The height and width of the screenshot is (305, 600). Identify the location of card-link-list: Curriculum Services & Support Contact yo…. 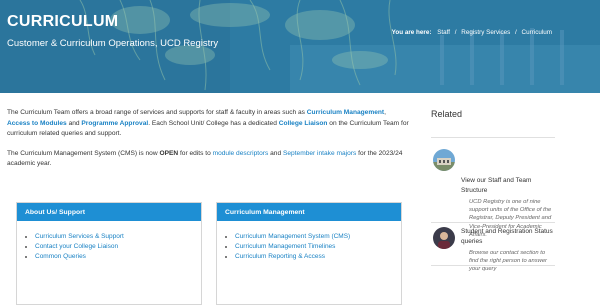
(109, 241).